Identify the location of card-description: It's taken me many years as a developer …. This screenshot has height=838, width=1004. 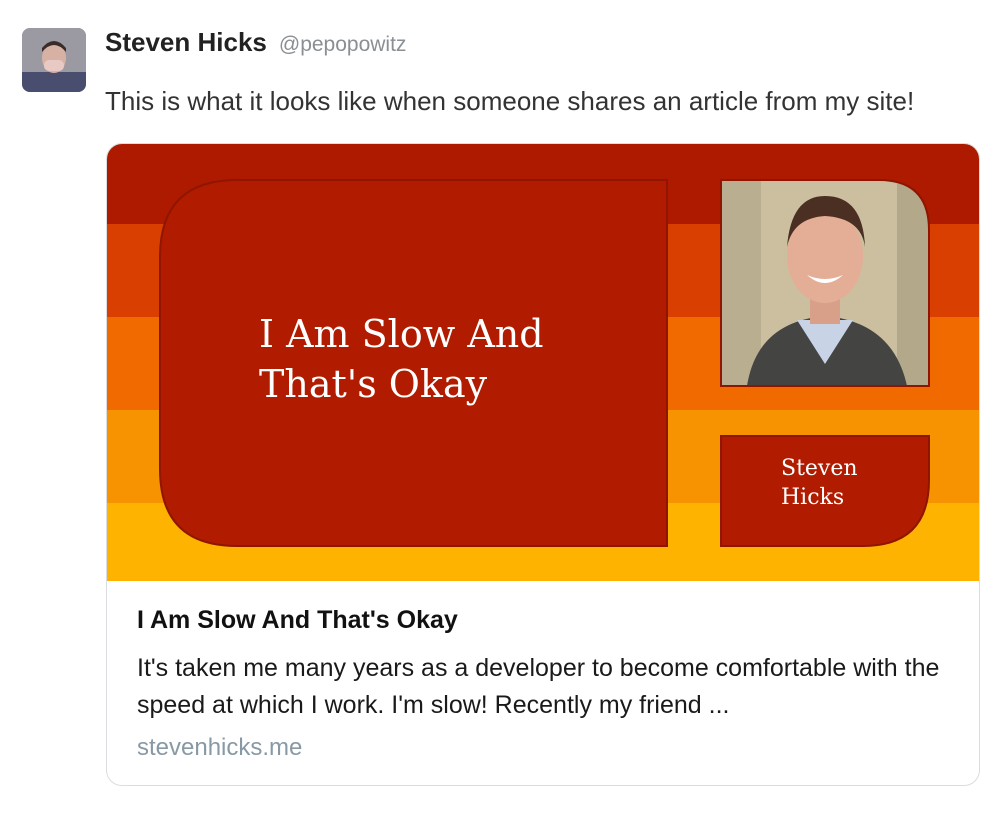
(538, 686).